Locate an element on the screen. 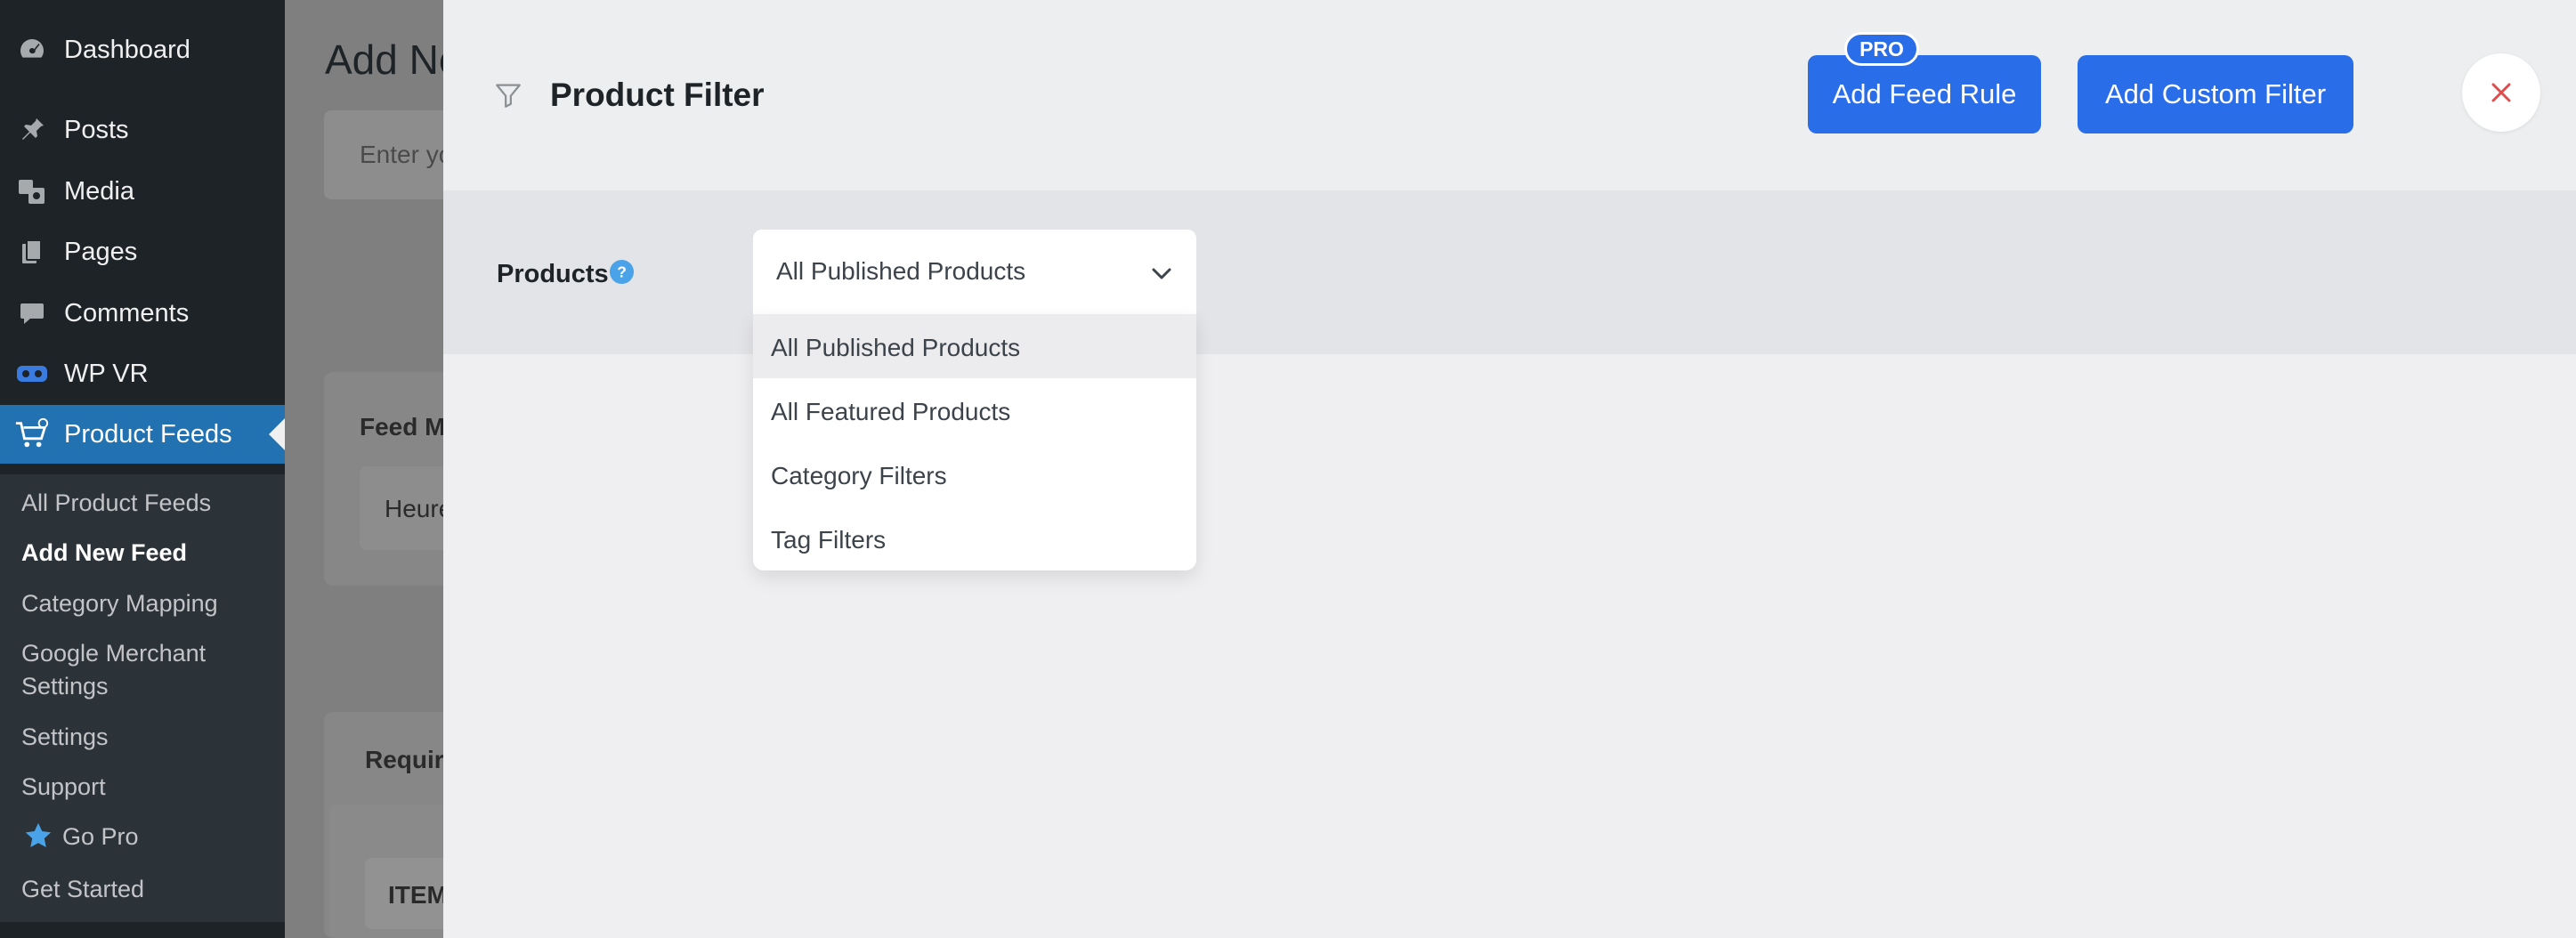 The height and width of the screenshot is (938, 2576). media-icon is located at coordinates (32, 191).